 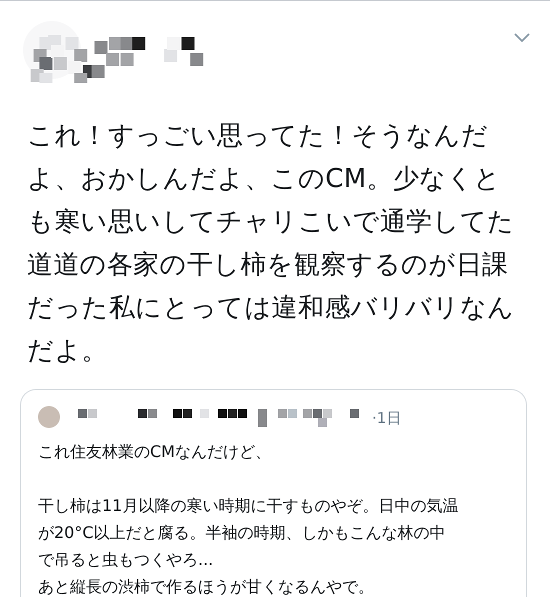 What do you see at coordinates (387, 418) in the screenshot?
I see `tweet-time: ·1日` at bounding box center [387, 418].